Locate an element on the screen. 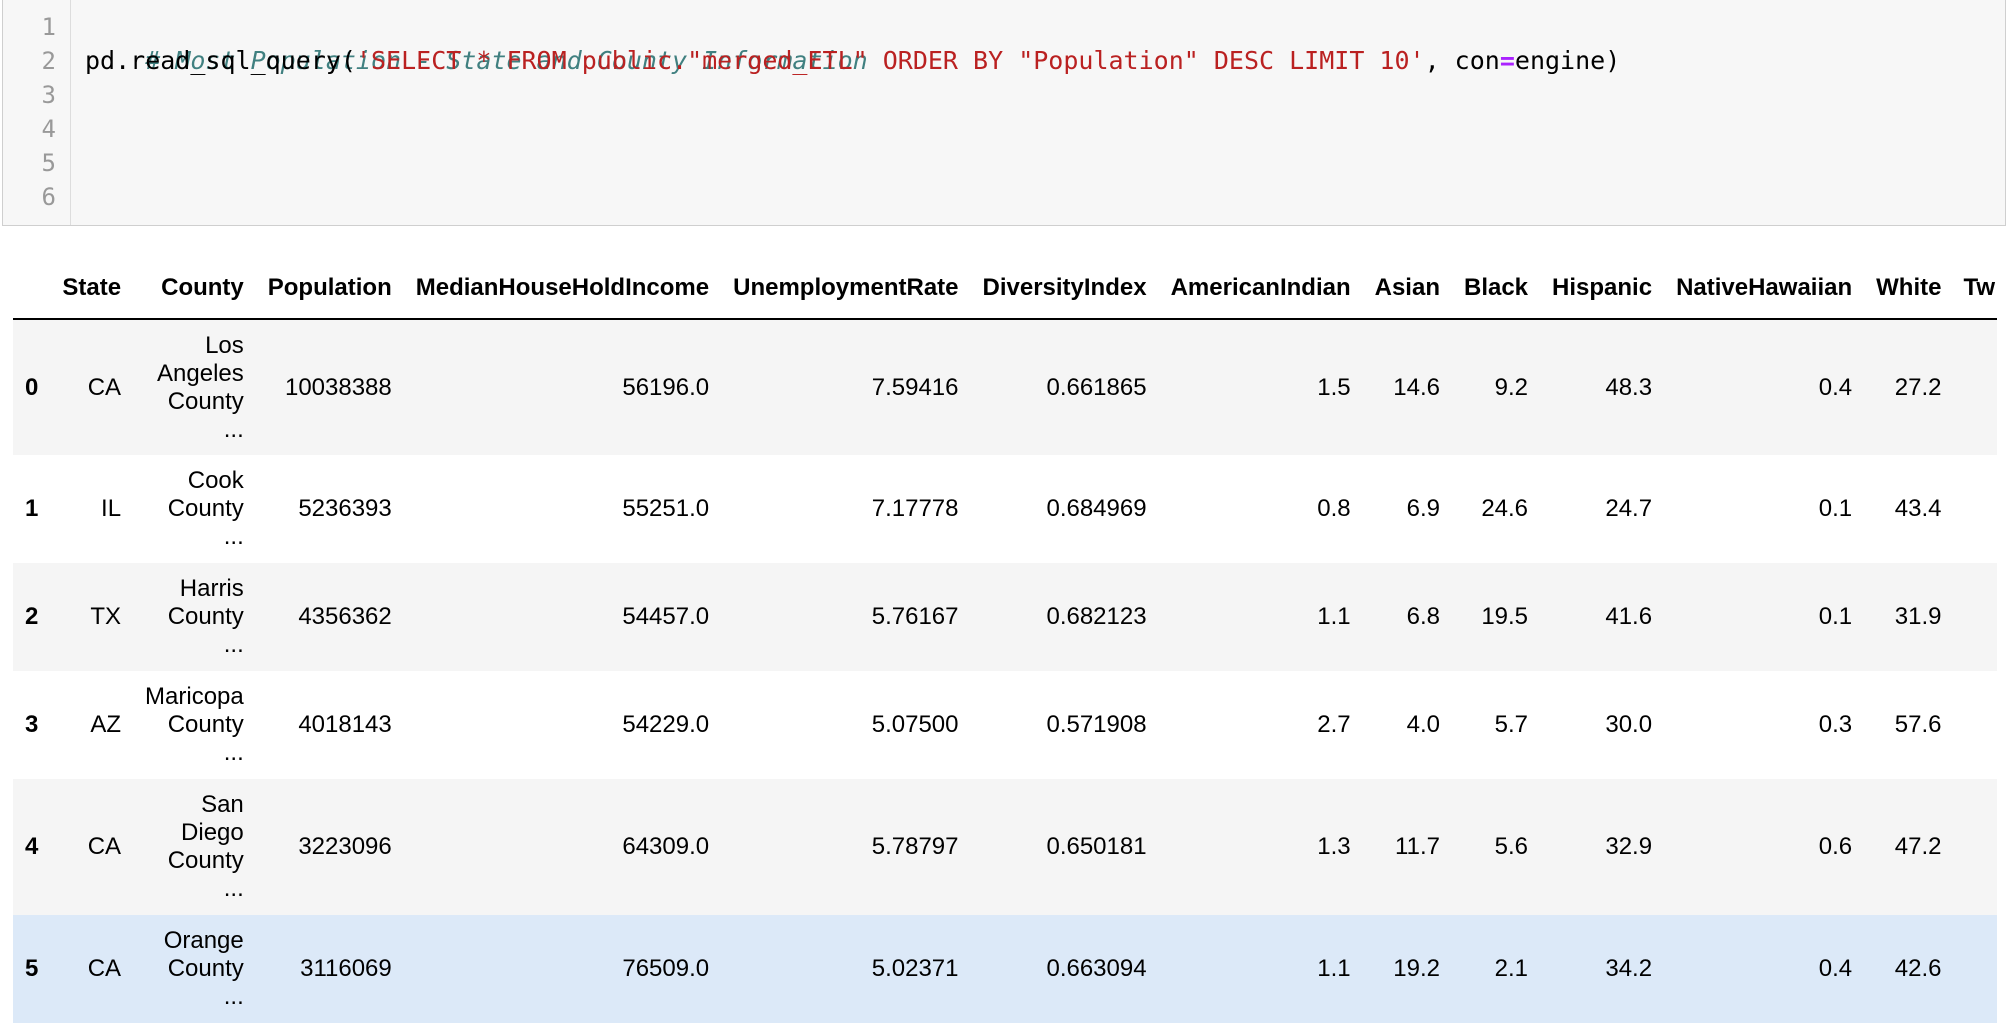 The height and width of the screenshot is (1024, 2010). table-cell-unemployment: 7.59416 is located at coordinates (915, 387).